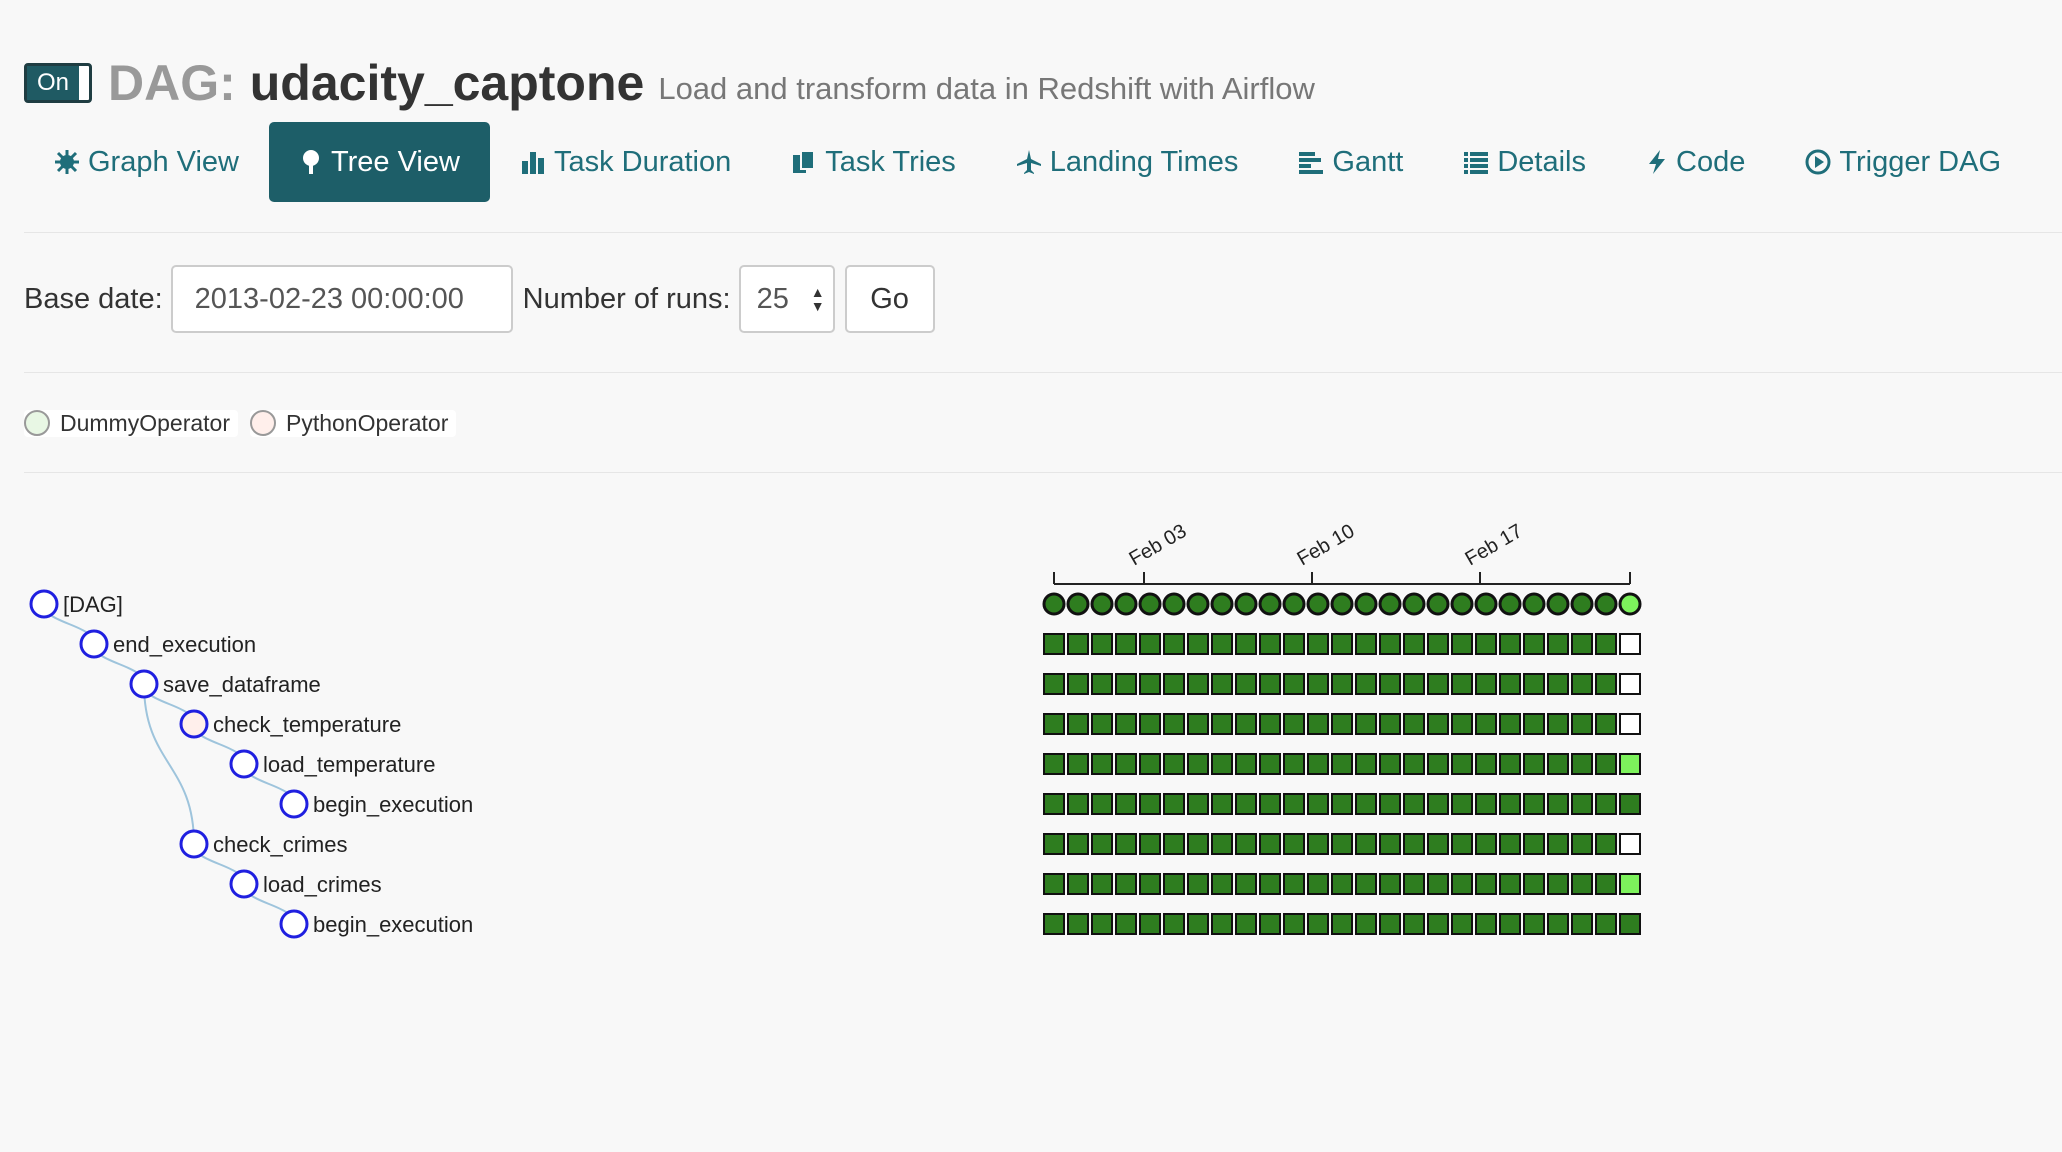 Image resolution: width=2062 pixels, height=1152 pixels. I want to click on task-label: save_dataframe, so click(242, 684).